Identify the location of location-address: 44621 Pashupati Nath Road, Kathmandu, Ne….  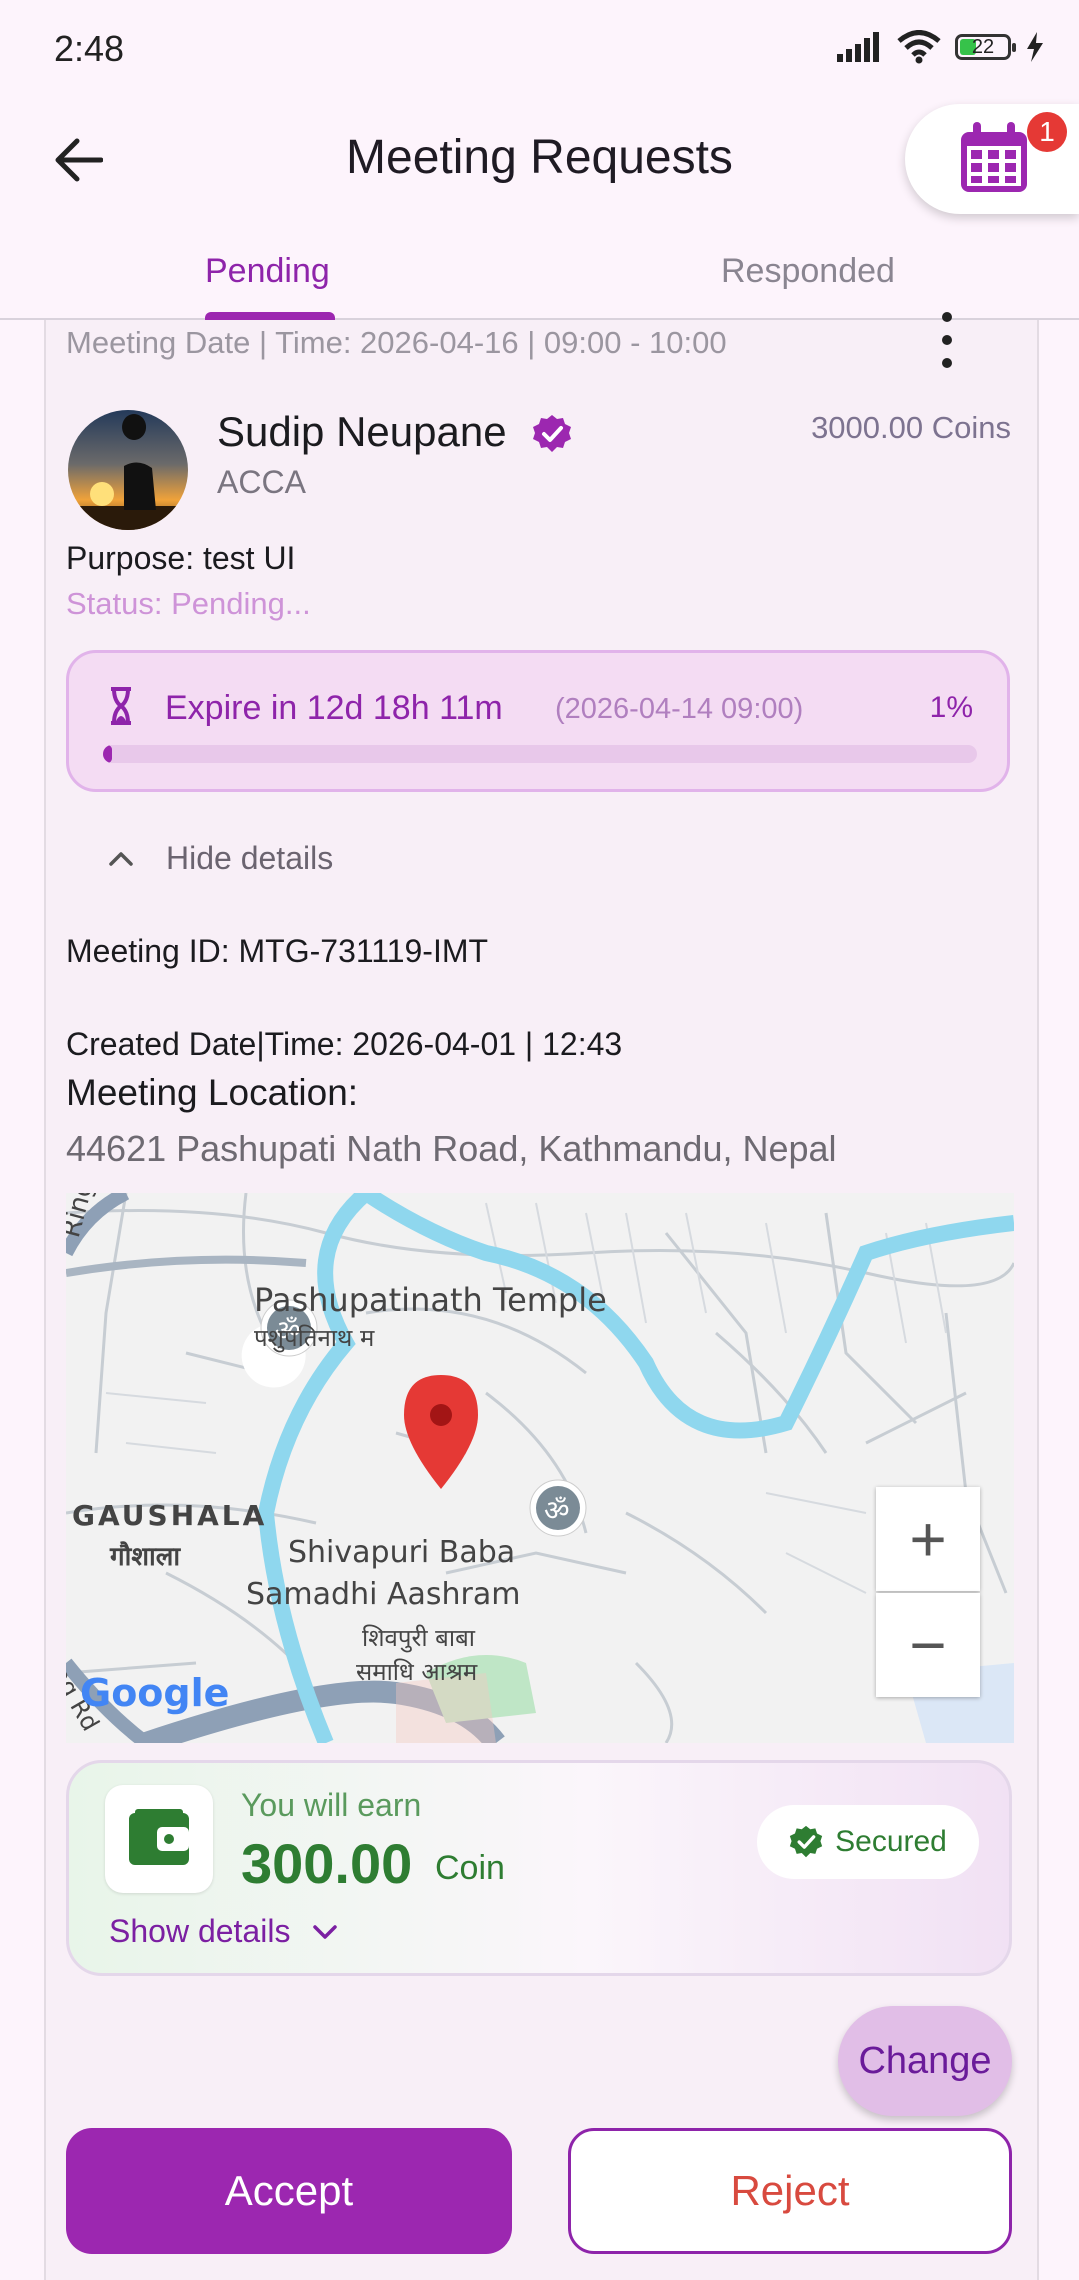
(451, 1148).